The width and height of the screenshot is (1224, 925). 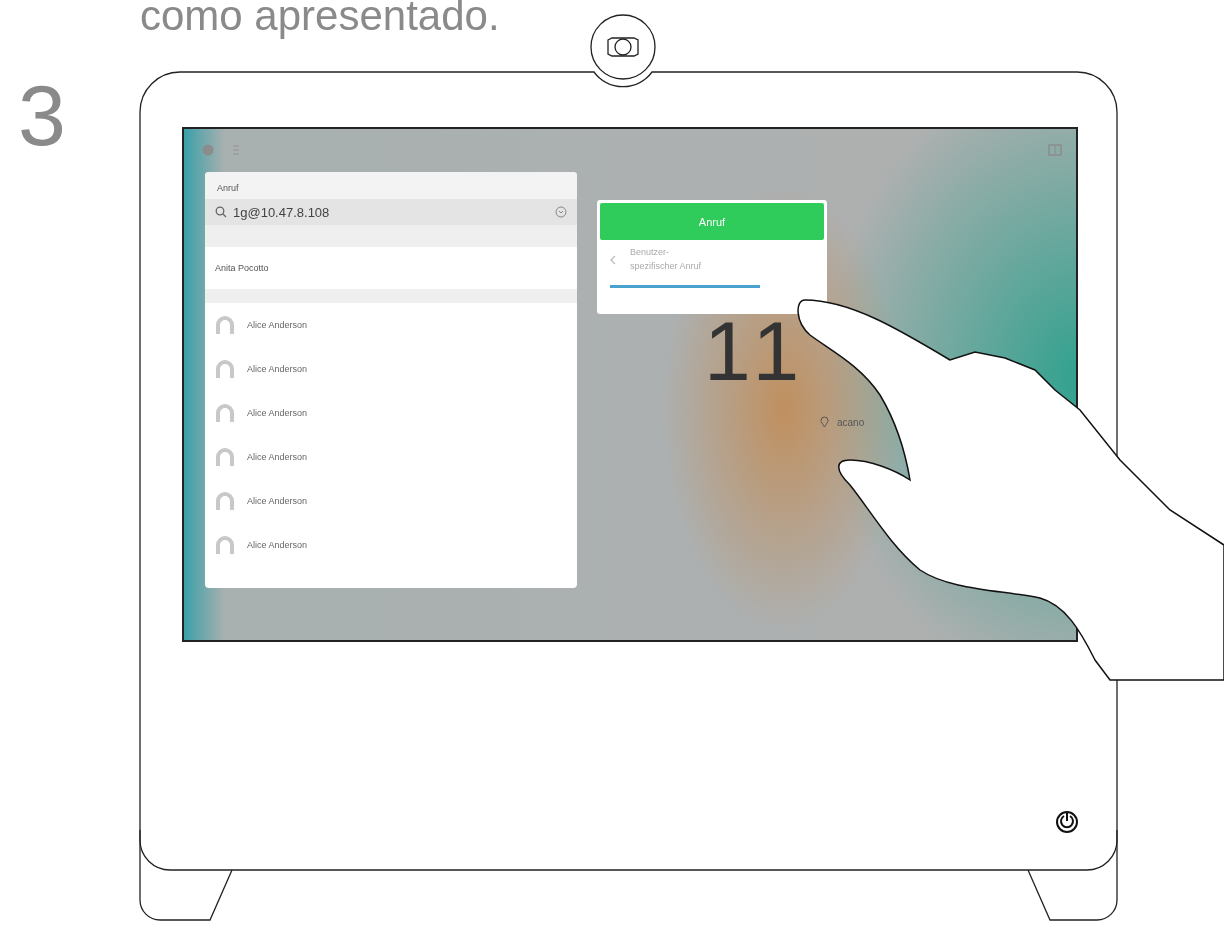 I want to click on layout-icon, so click(x=1055, y=150).